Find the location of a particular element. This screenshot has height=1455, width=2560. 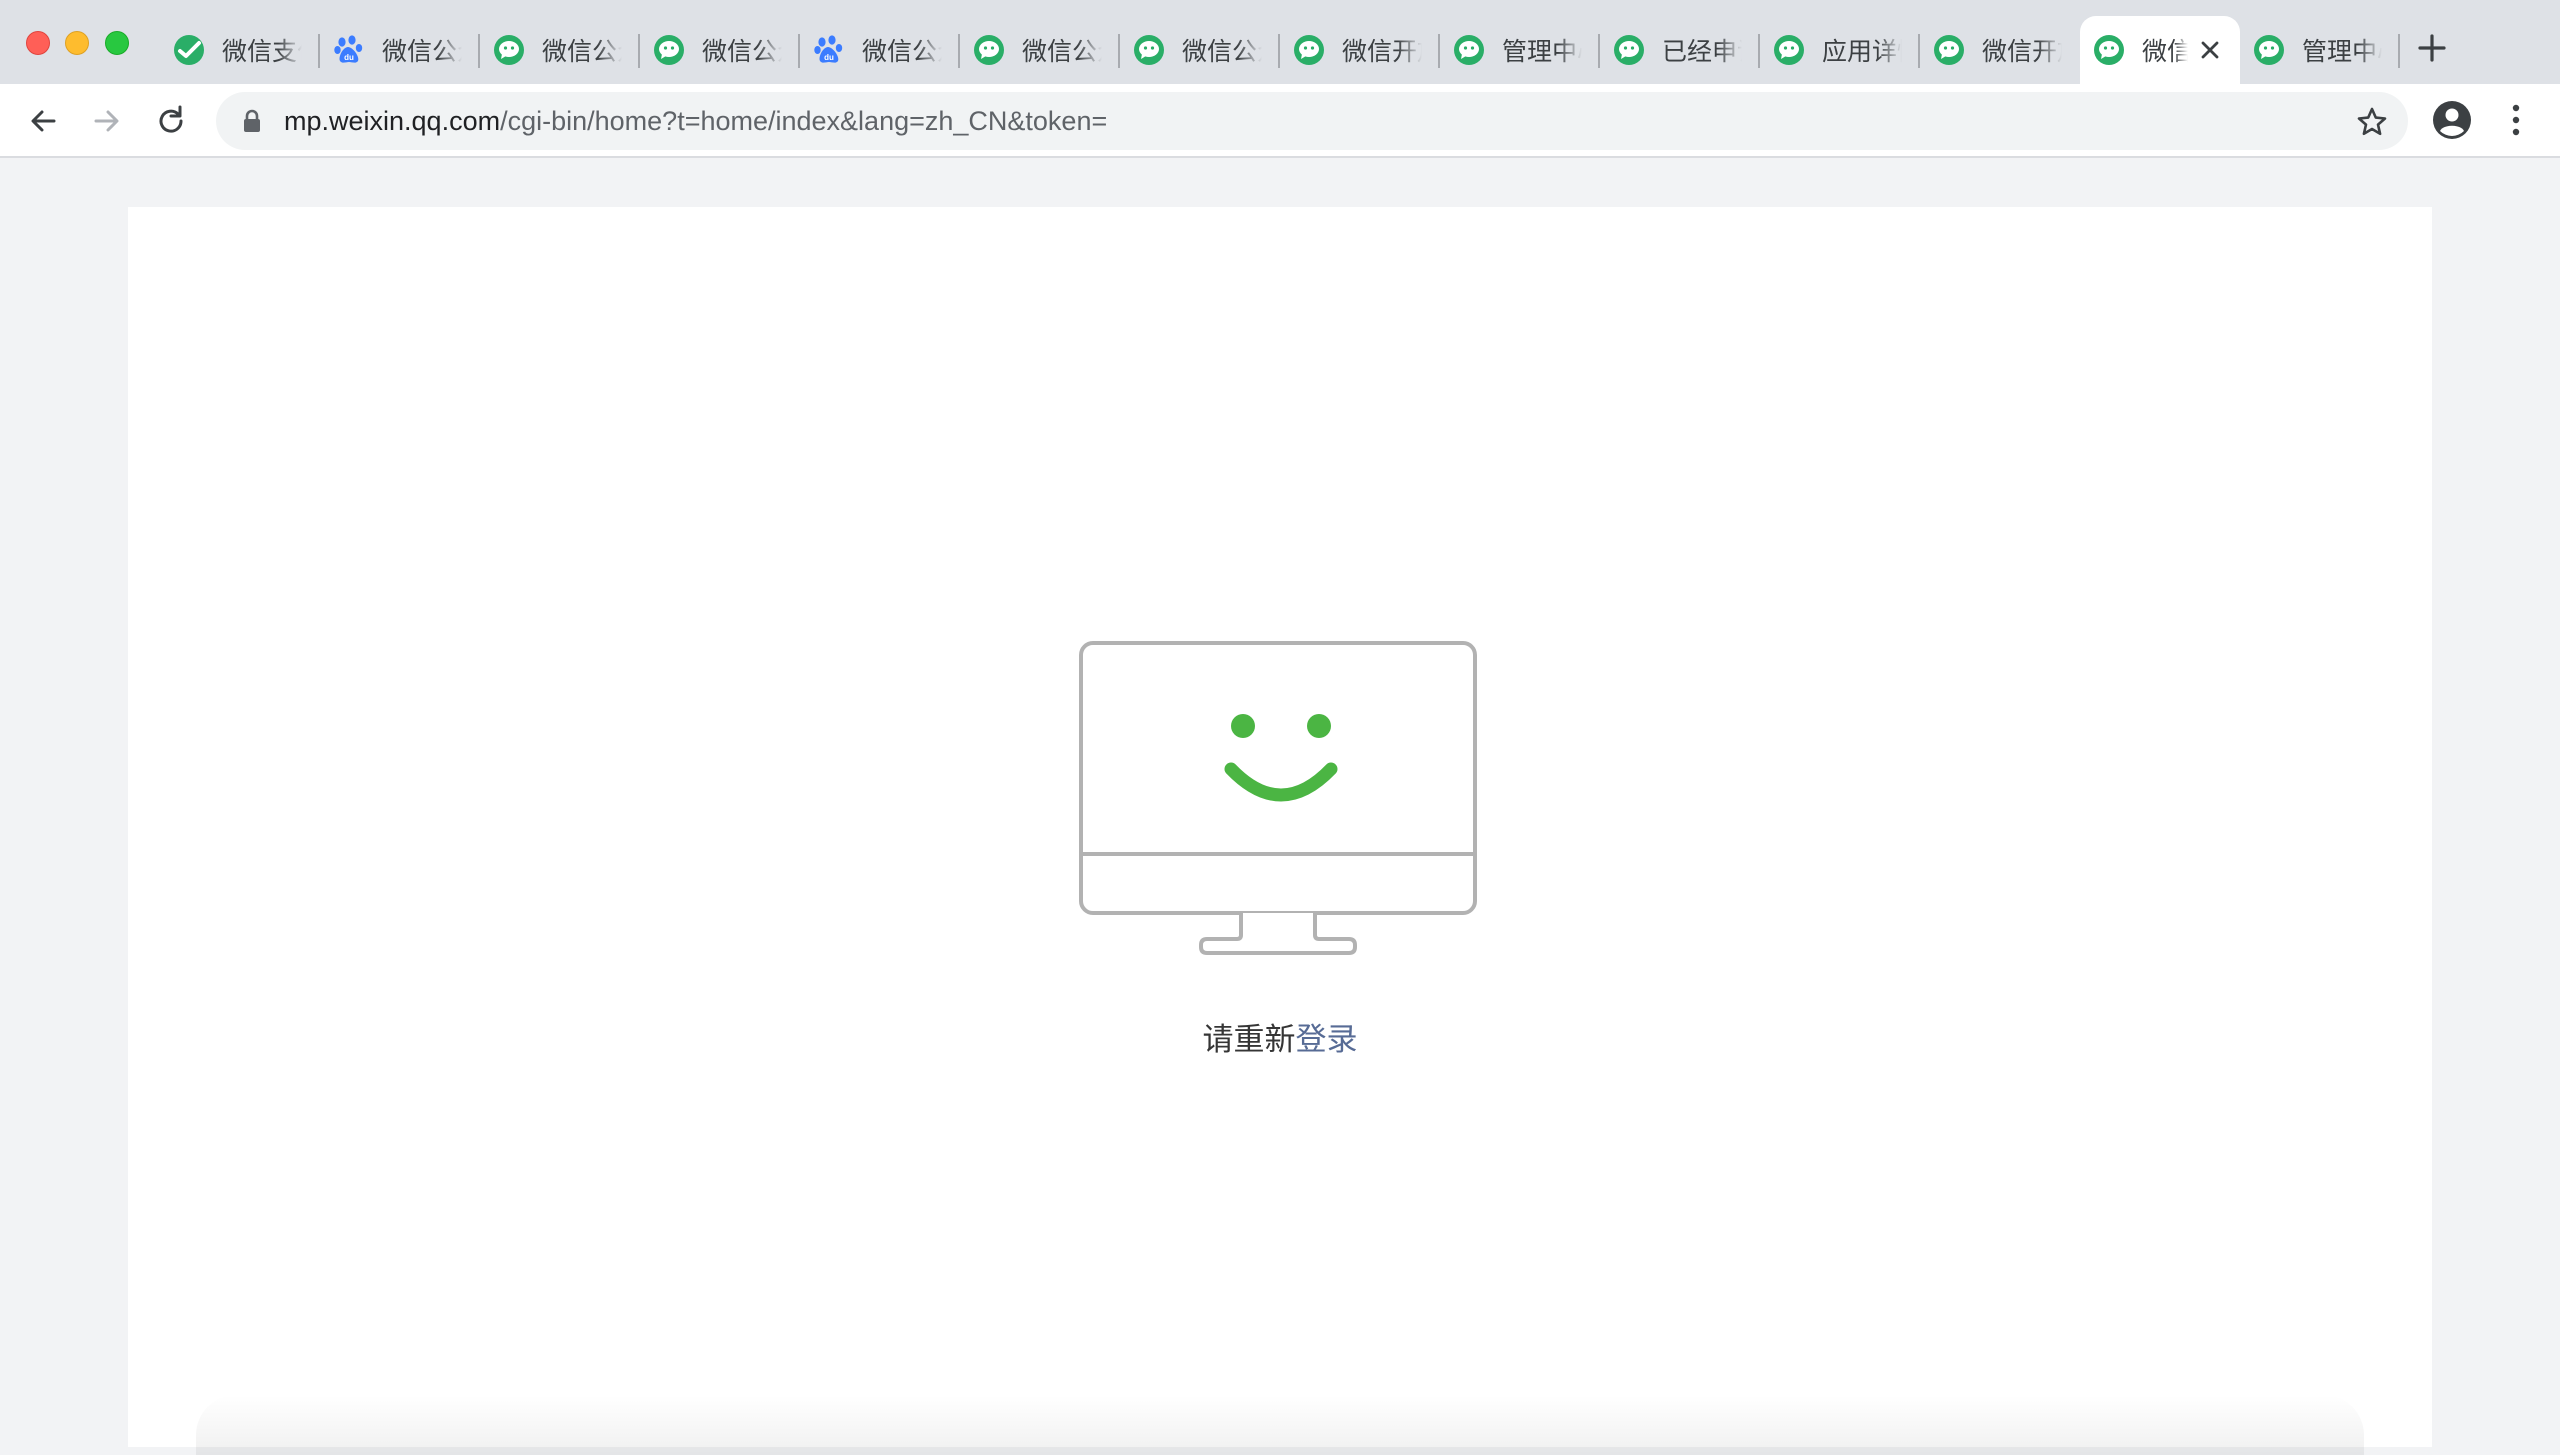

footer-shadow is located at coordinates (1280, 1425).